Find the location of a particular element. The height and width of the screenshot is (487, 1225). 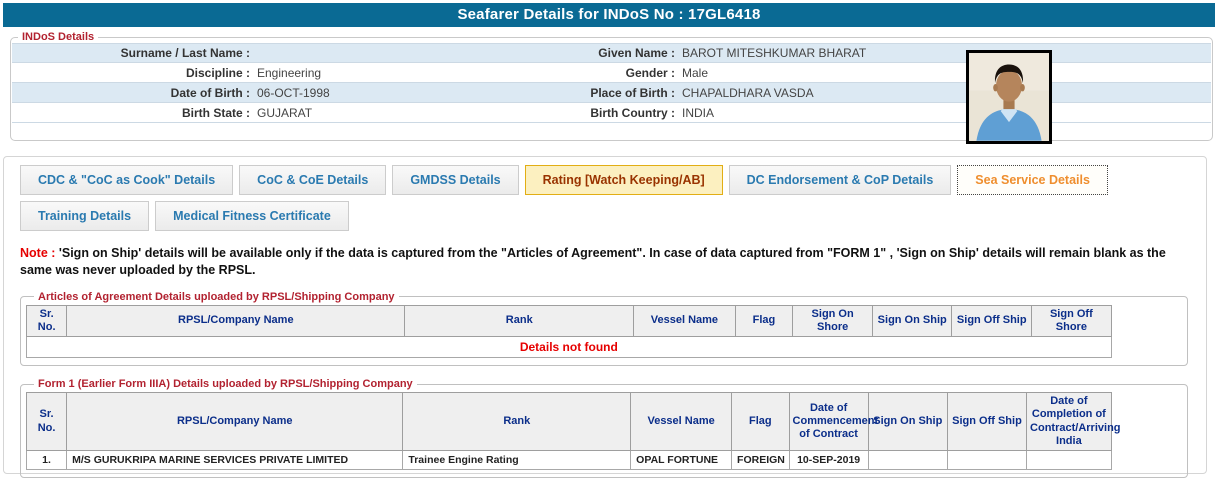

aoa-col-sr-no: Sr. No. is located at coordinates (46, 321).